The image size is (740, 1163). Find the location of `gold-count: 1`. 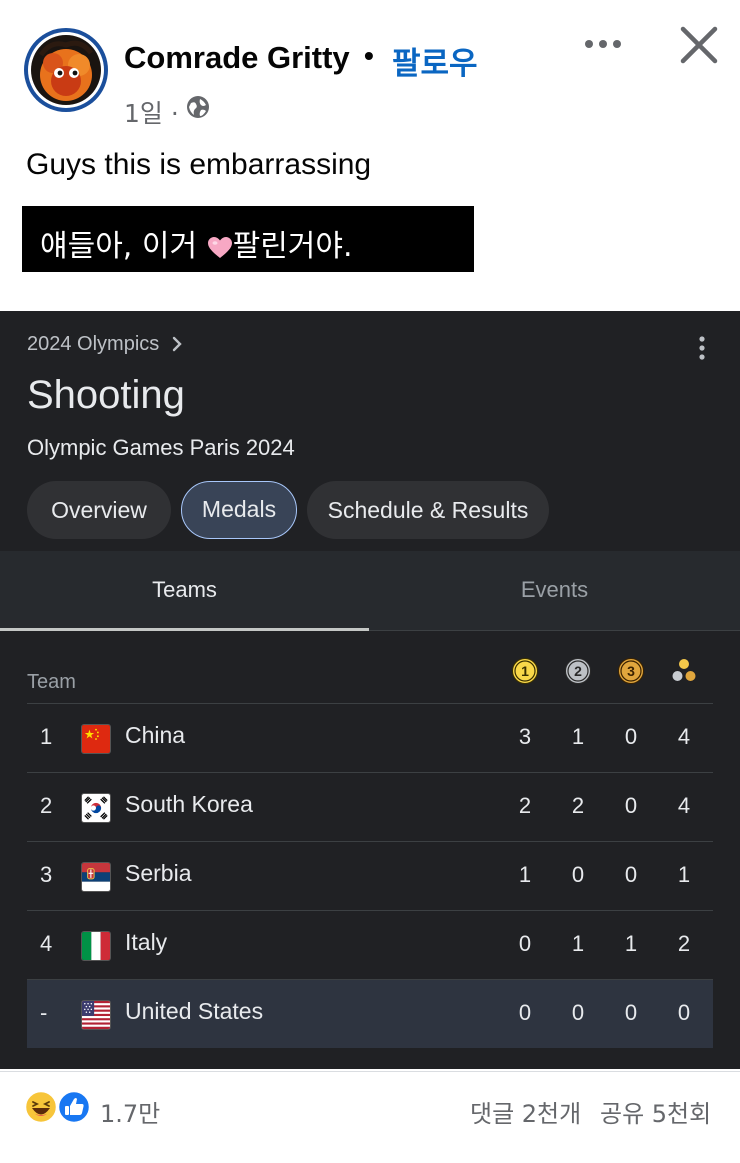

gold-count: 1 is located at coordinates (525, 874).